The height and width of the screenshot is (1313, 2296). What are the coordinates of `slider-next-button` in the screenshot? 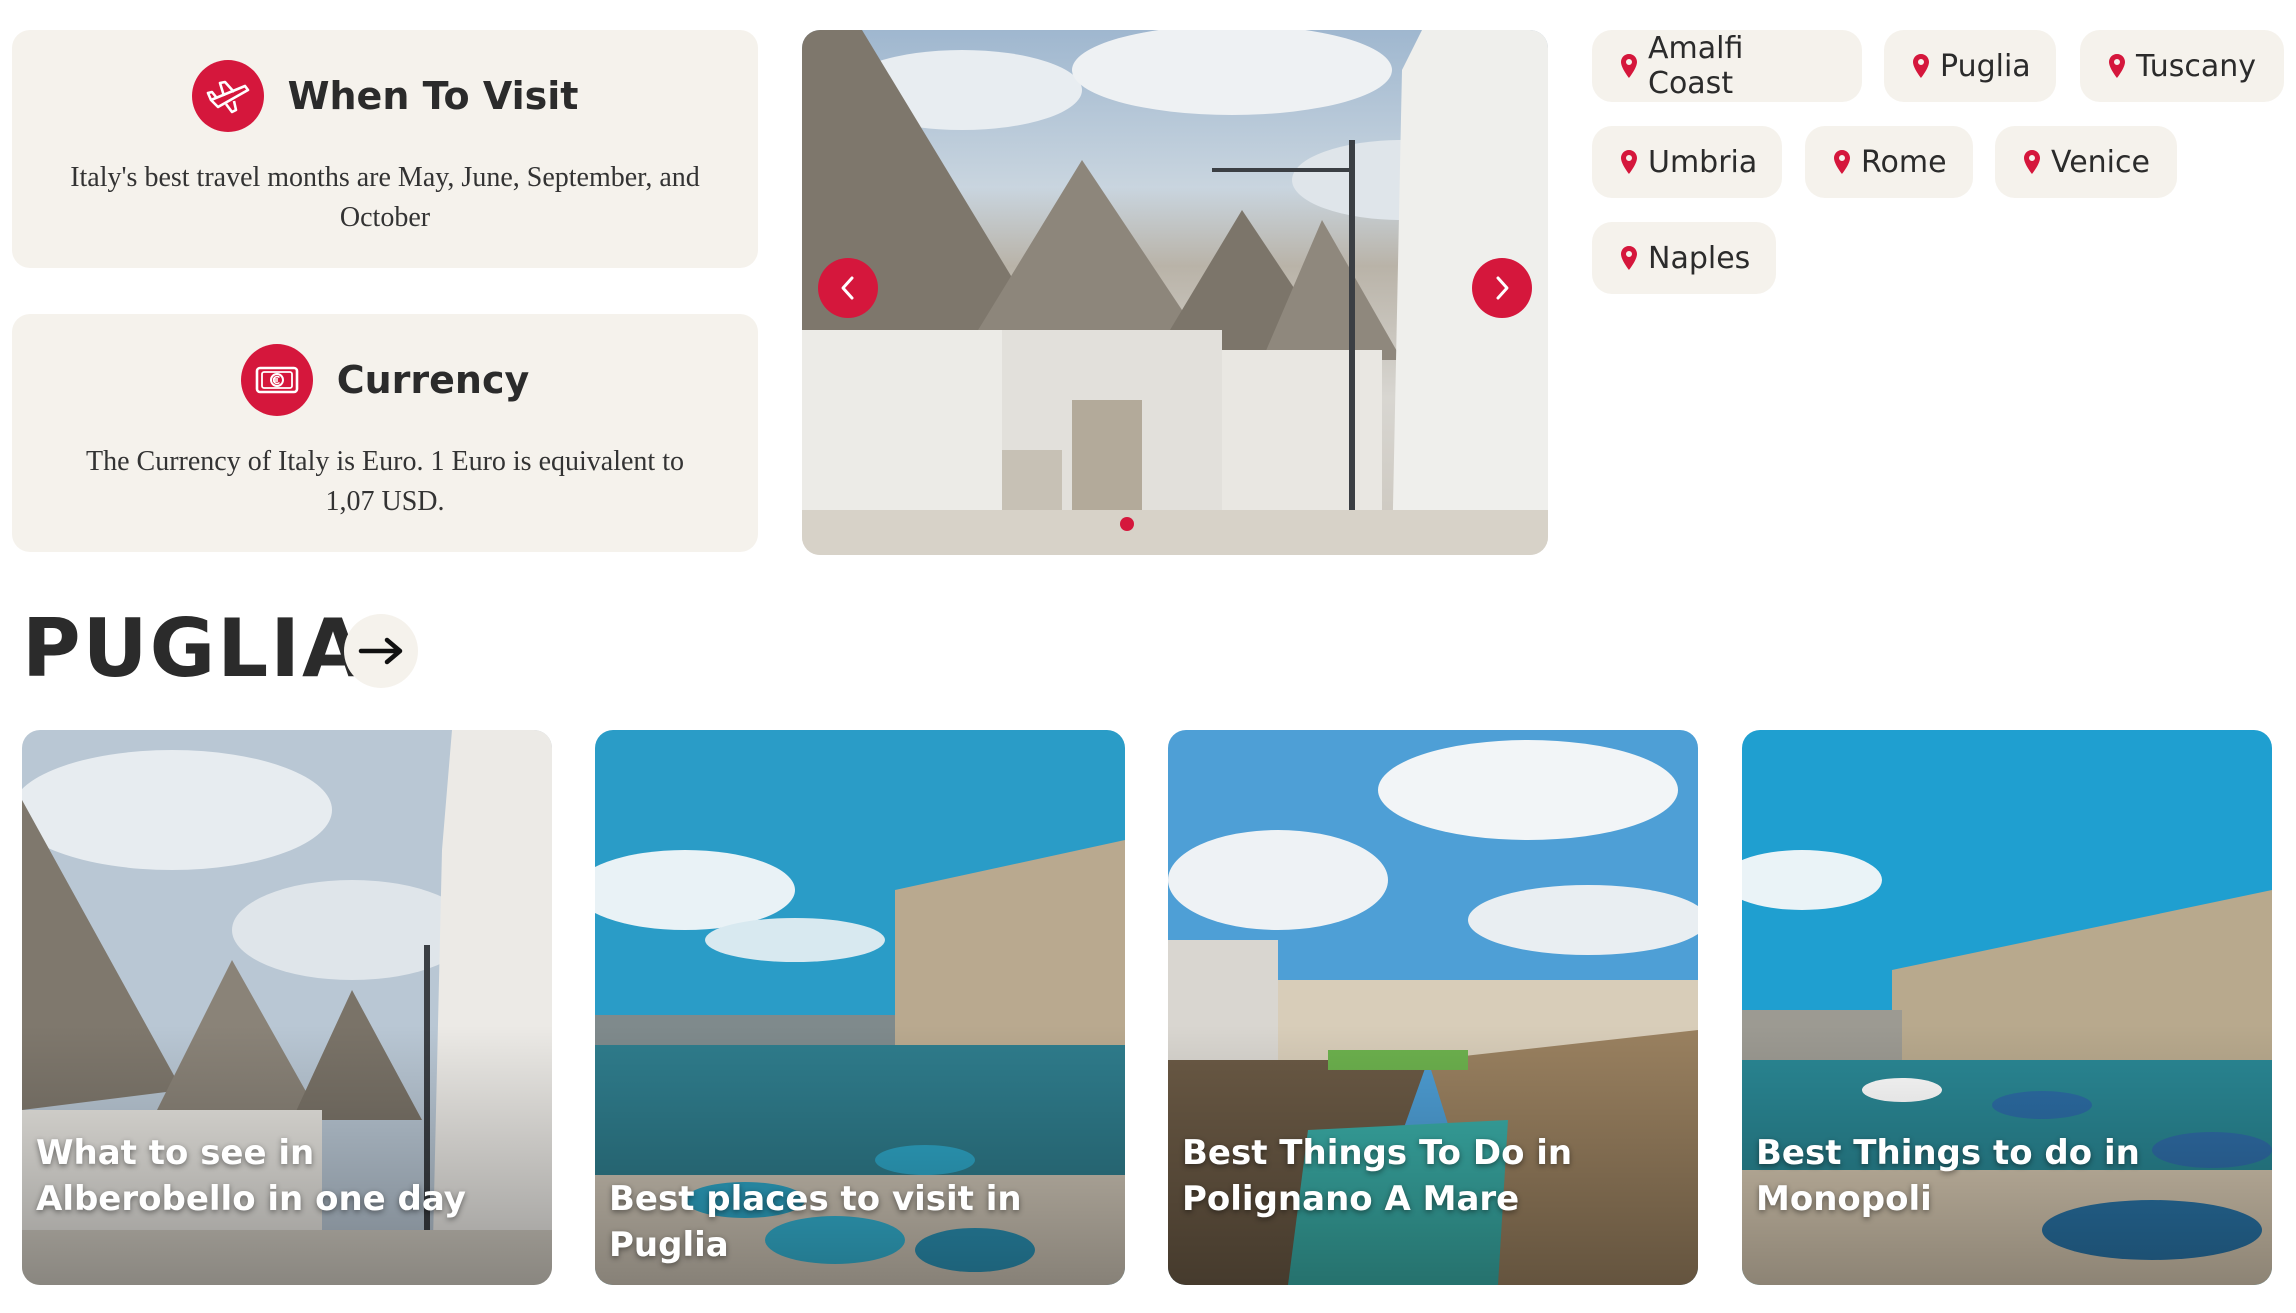 It's located at (1502, 288).